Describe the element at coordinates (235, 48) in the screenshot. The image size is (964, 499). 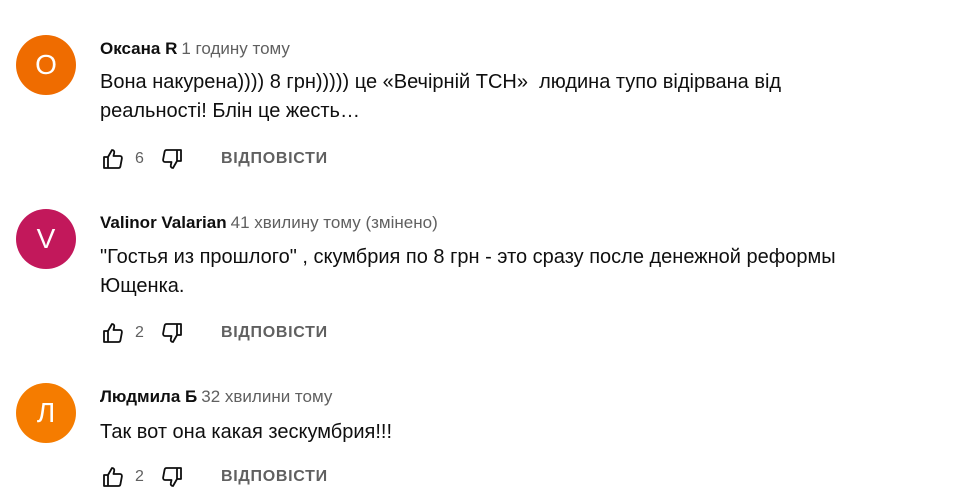
I see `comment-time: 1 годину тому` at that location.